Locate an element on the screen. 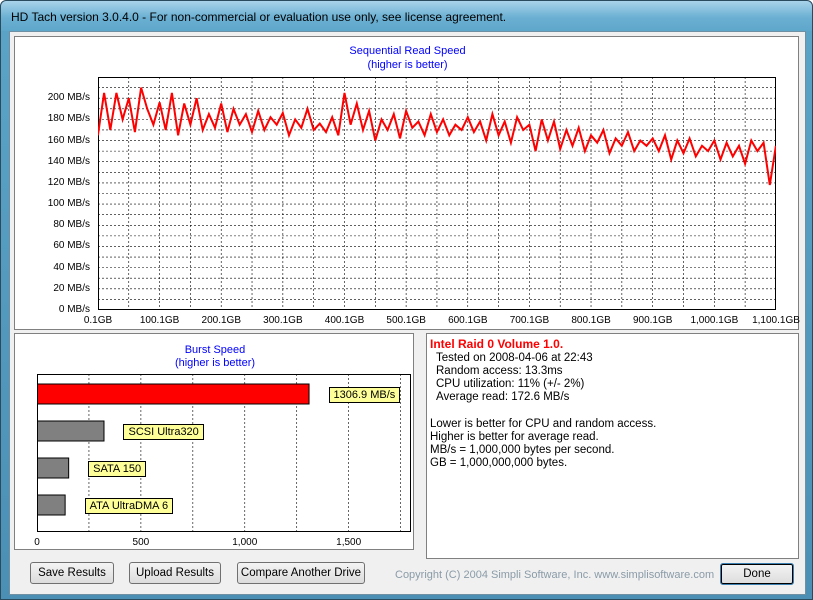 The height and width of the screenshot is (600, 813). drive-name: Intel Raid 0 Volume 1.0. is located at coordinates (497, 344).